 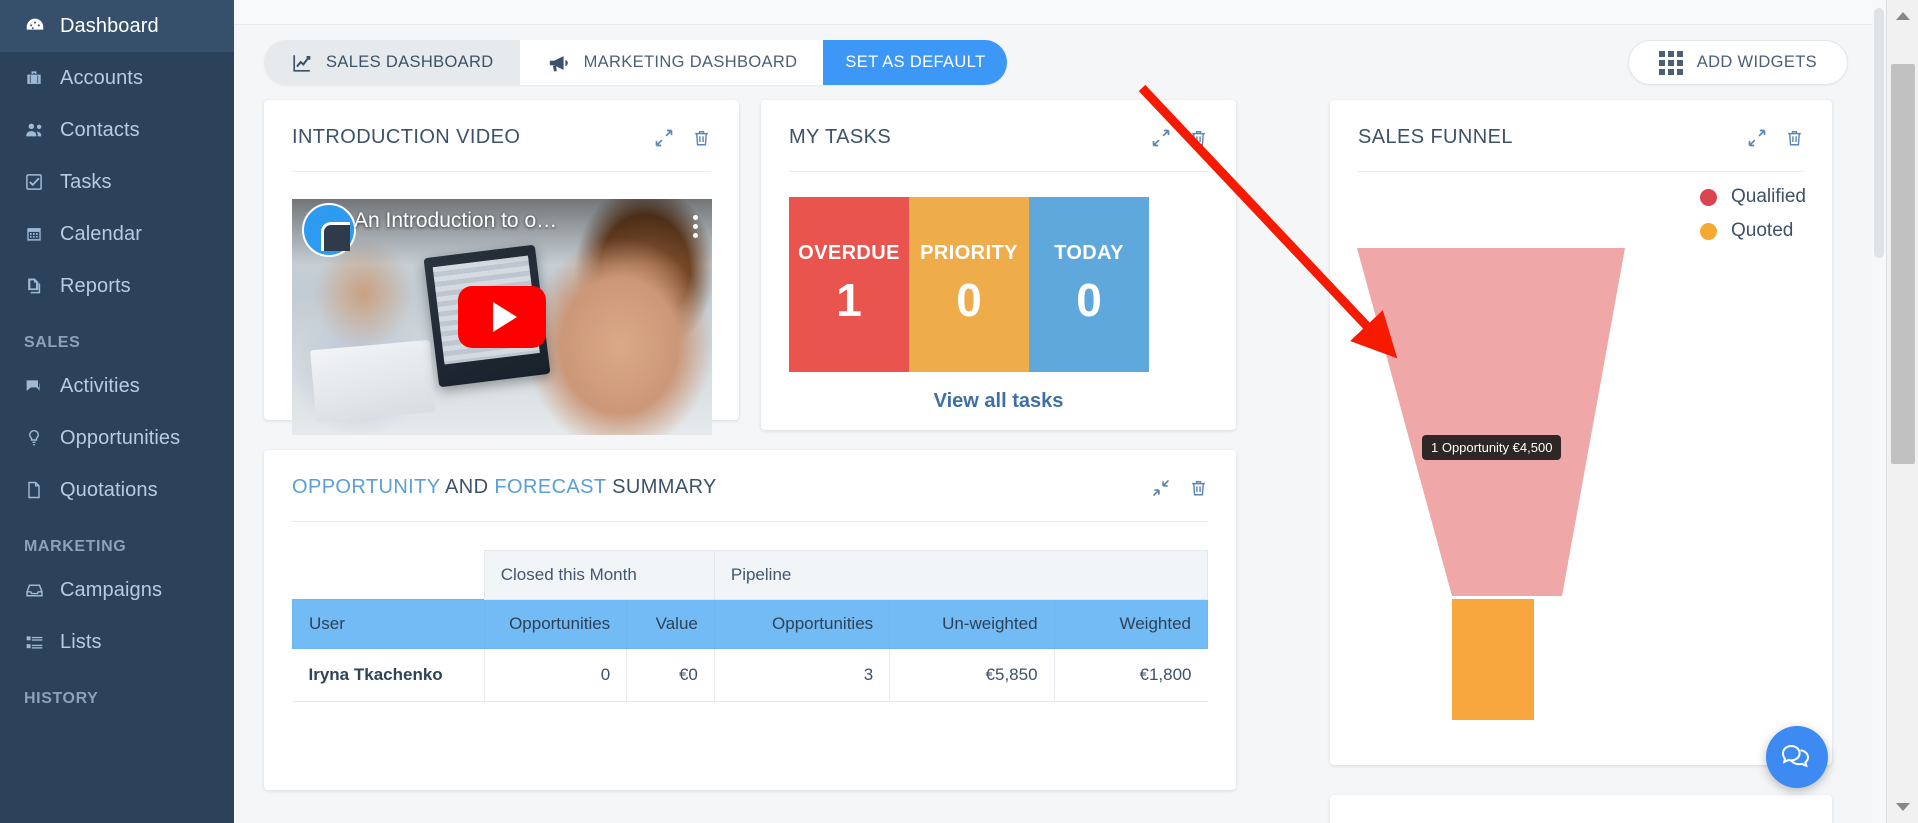 I want to click on legend-label: Quoted, so click(x=1762, y=230).